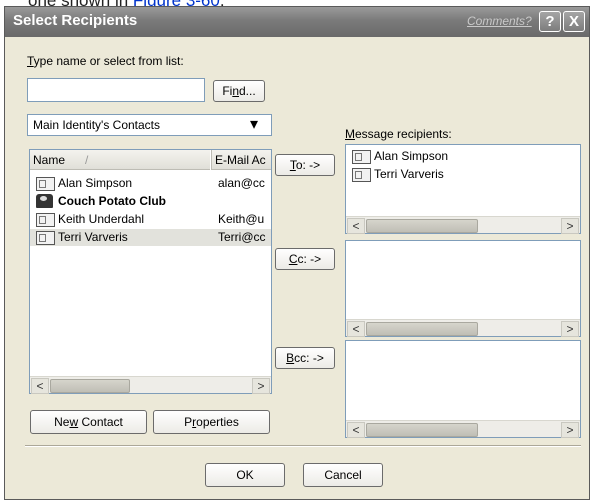 This screenshot has width=591, height=502. I want to click on new-contact-button: New Contact, so click(88, 422).